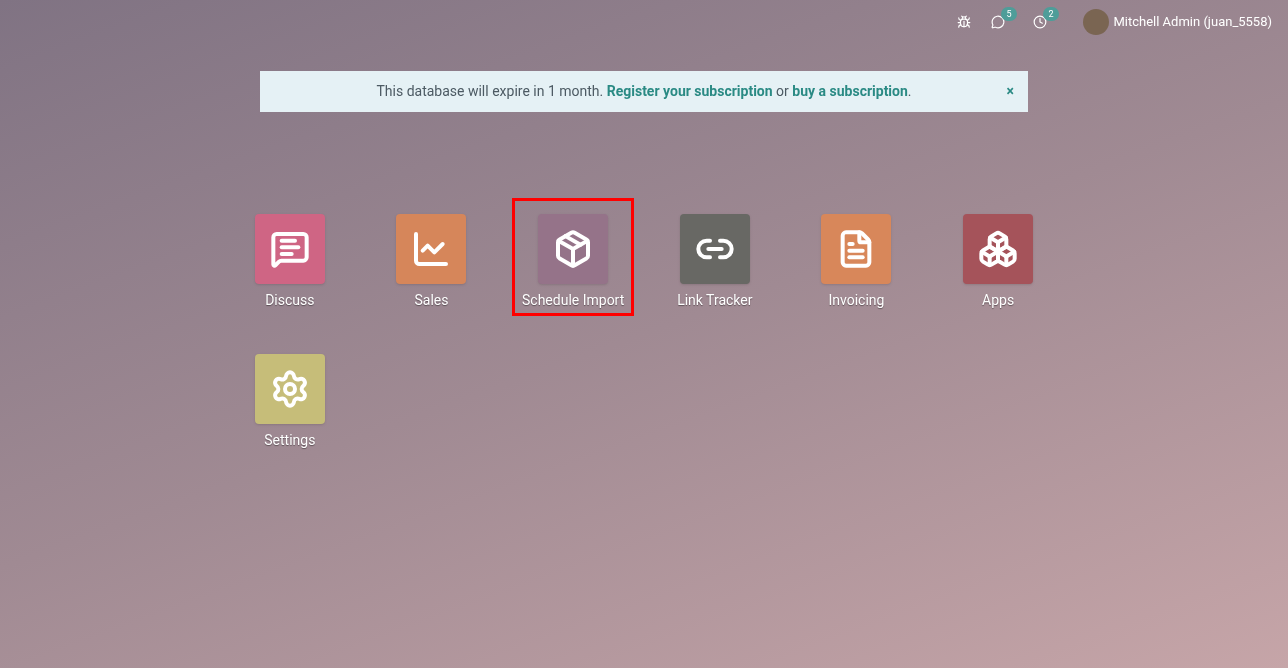 The width and height of the screenshot is (1288, 668). I want to click on user-name: Mitchell Admin (juan_5558), so click(1192, 22).